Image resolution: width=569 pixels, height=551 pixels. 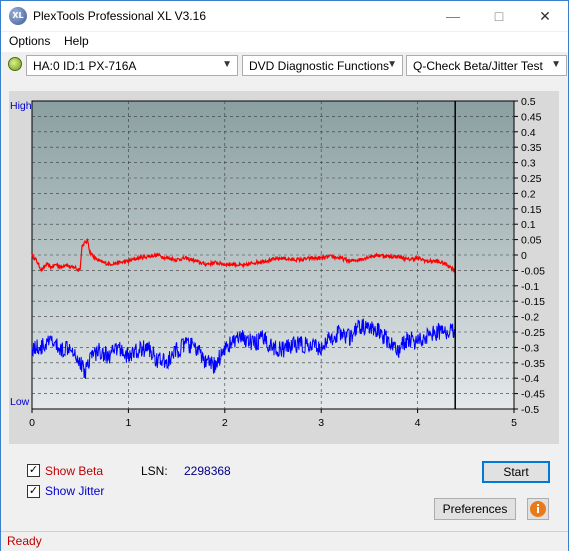 I want to click on app-logo-icon: XL, so click(x=18, y=16).